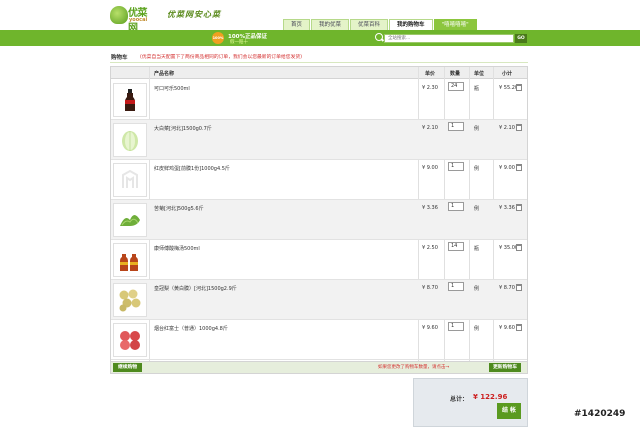 This screenshot has height=427, width=640. I want to click on table-row: 康师傅酸梅汤500ml ¥ 2.50 14 瓶 ¥ 35.00, so click(319, 260).